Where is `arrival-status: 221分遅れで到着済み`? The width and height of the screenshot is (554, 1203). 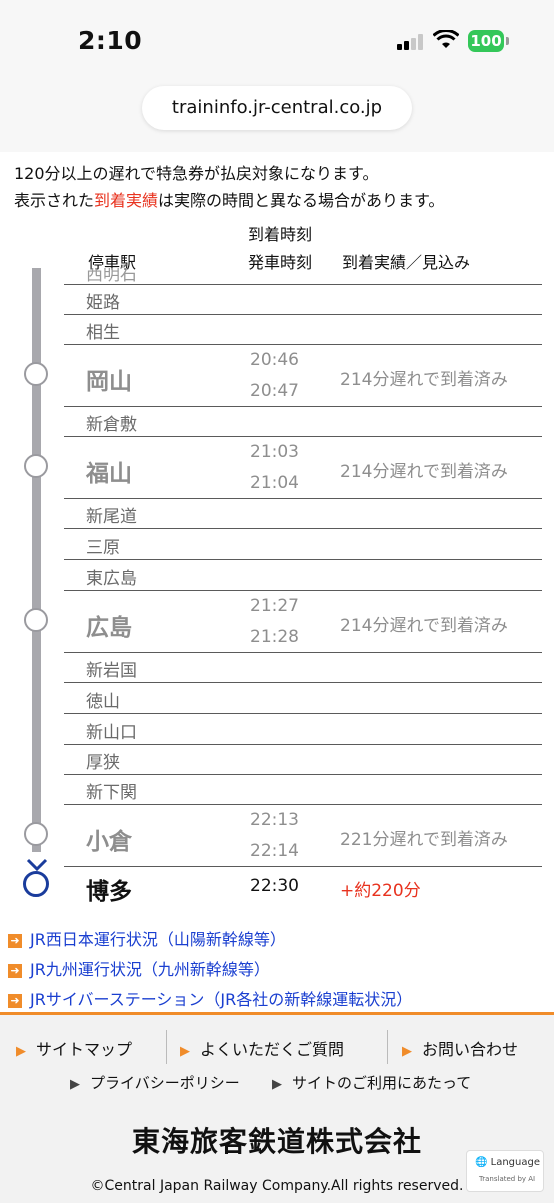
arrival-status: 221分遅れで到着済み is located at coordinates (424, 840).